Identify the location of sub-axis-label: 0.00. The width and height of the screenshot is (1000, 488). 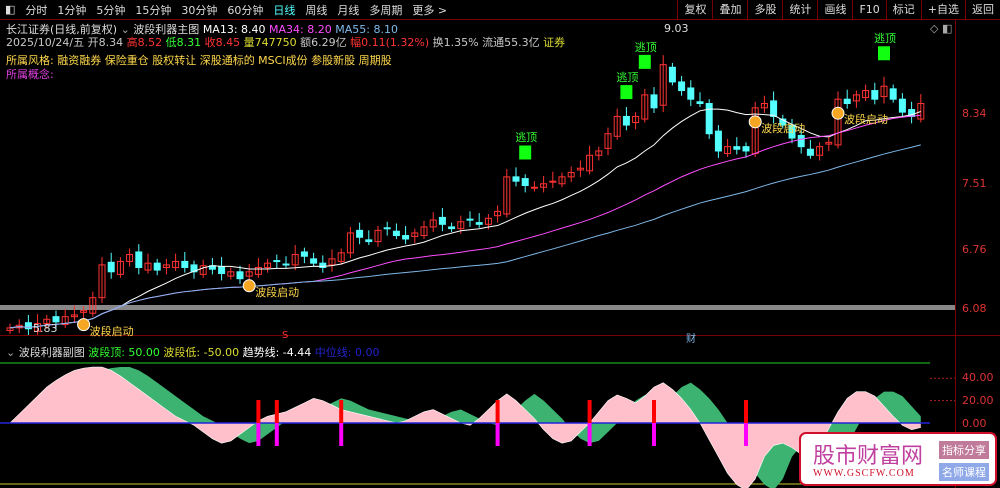
(974, 423).